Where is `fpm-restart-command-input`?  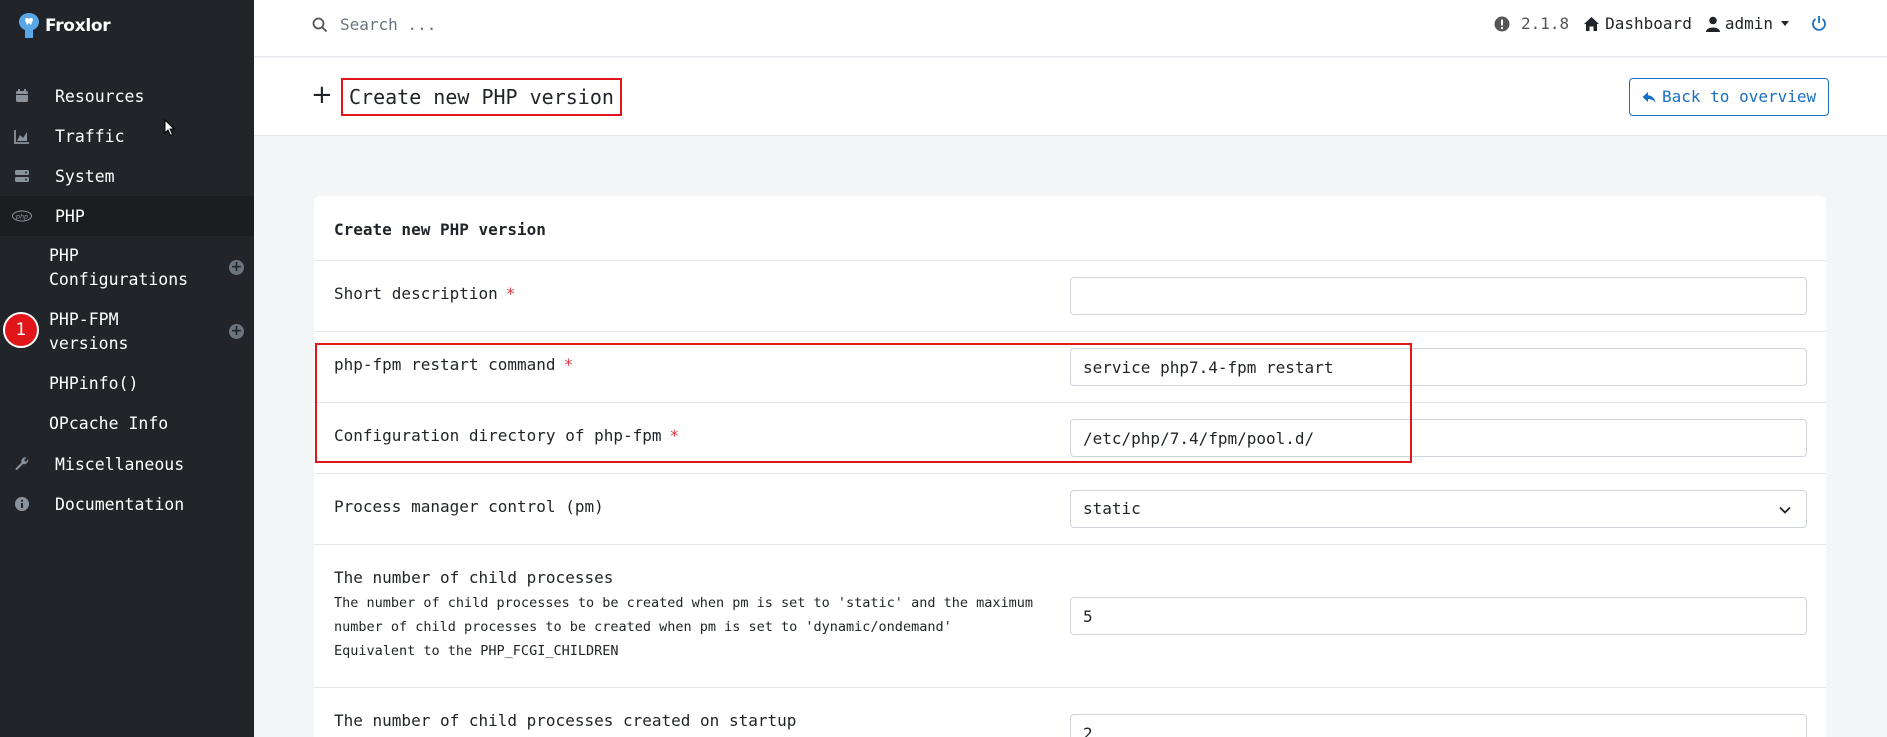 fpm-restart-command-input is located at coordinates (1438, 367).